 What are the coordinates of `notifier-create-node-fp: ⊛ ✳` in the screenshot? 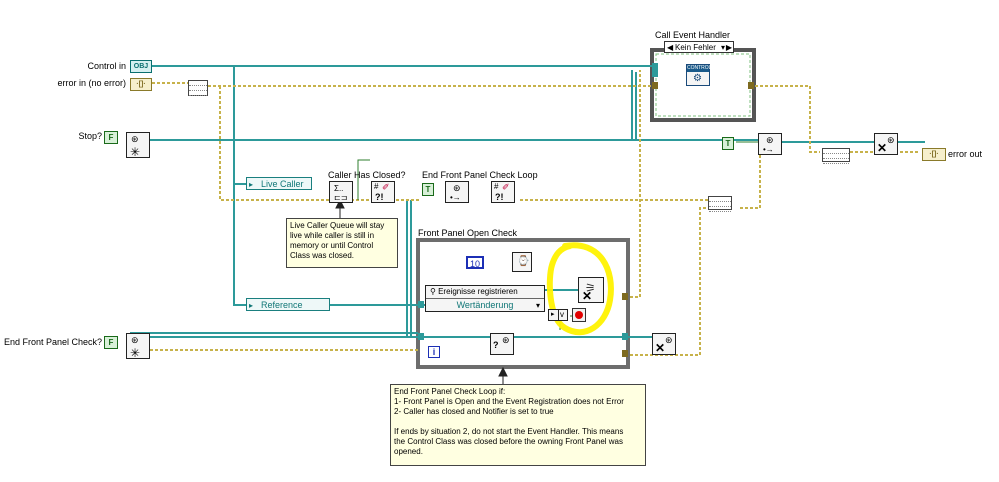 It's located at (138, 346).